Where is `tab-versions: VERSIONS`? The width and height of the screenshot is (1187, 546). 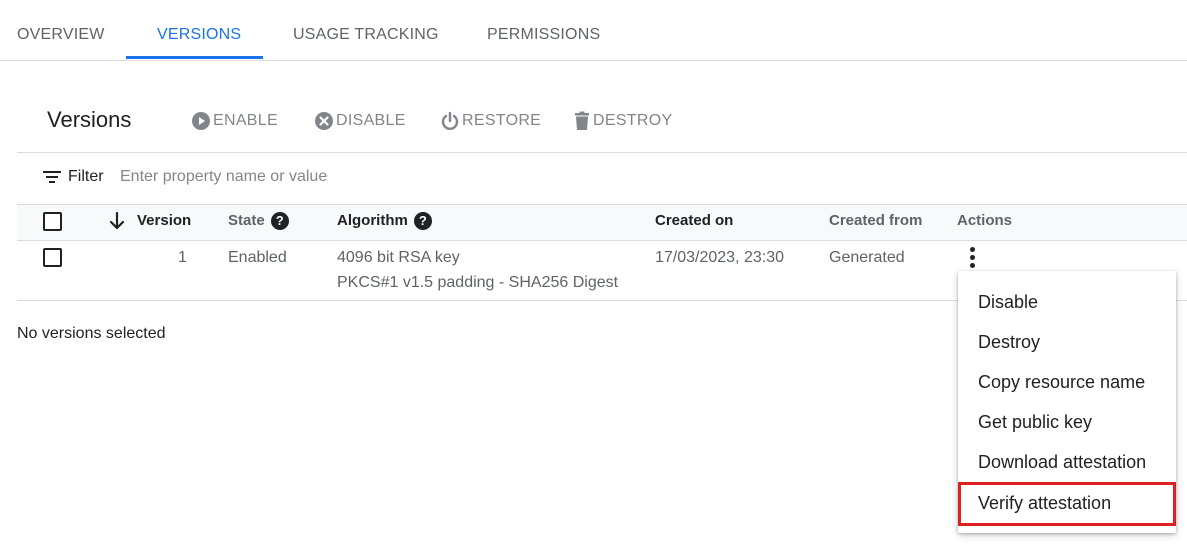 tab-versions: VERSIONS is located at coordinates (199, 35).